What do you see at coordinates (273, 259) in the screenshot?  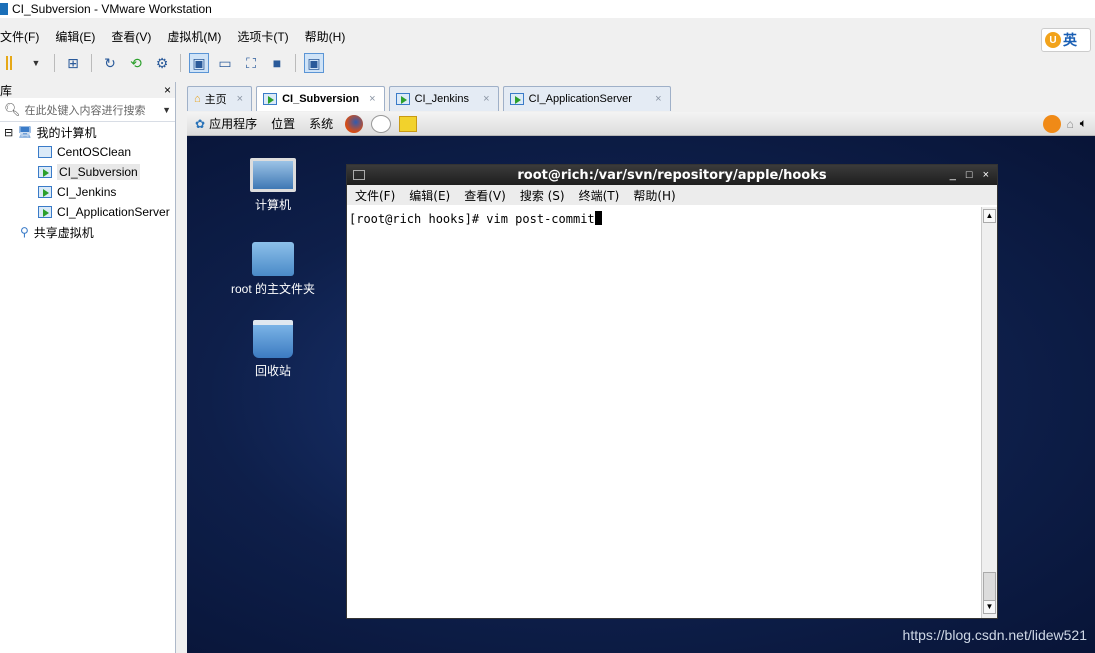 I see `home-folder-icon` at bounding box center [273, 259].